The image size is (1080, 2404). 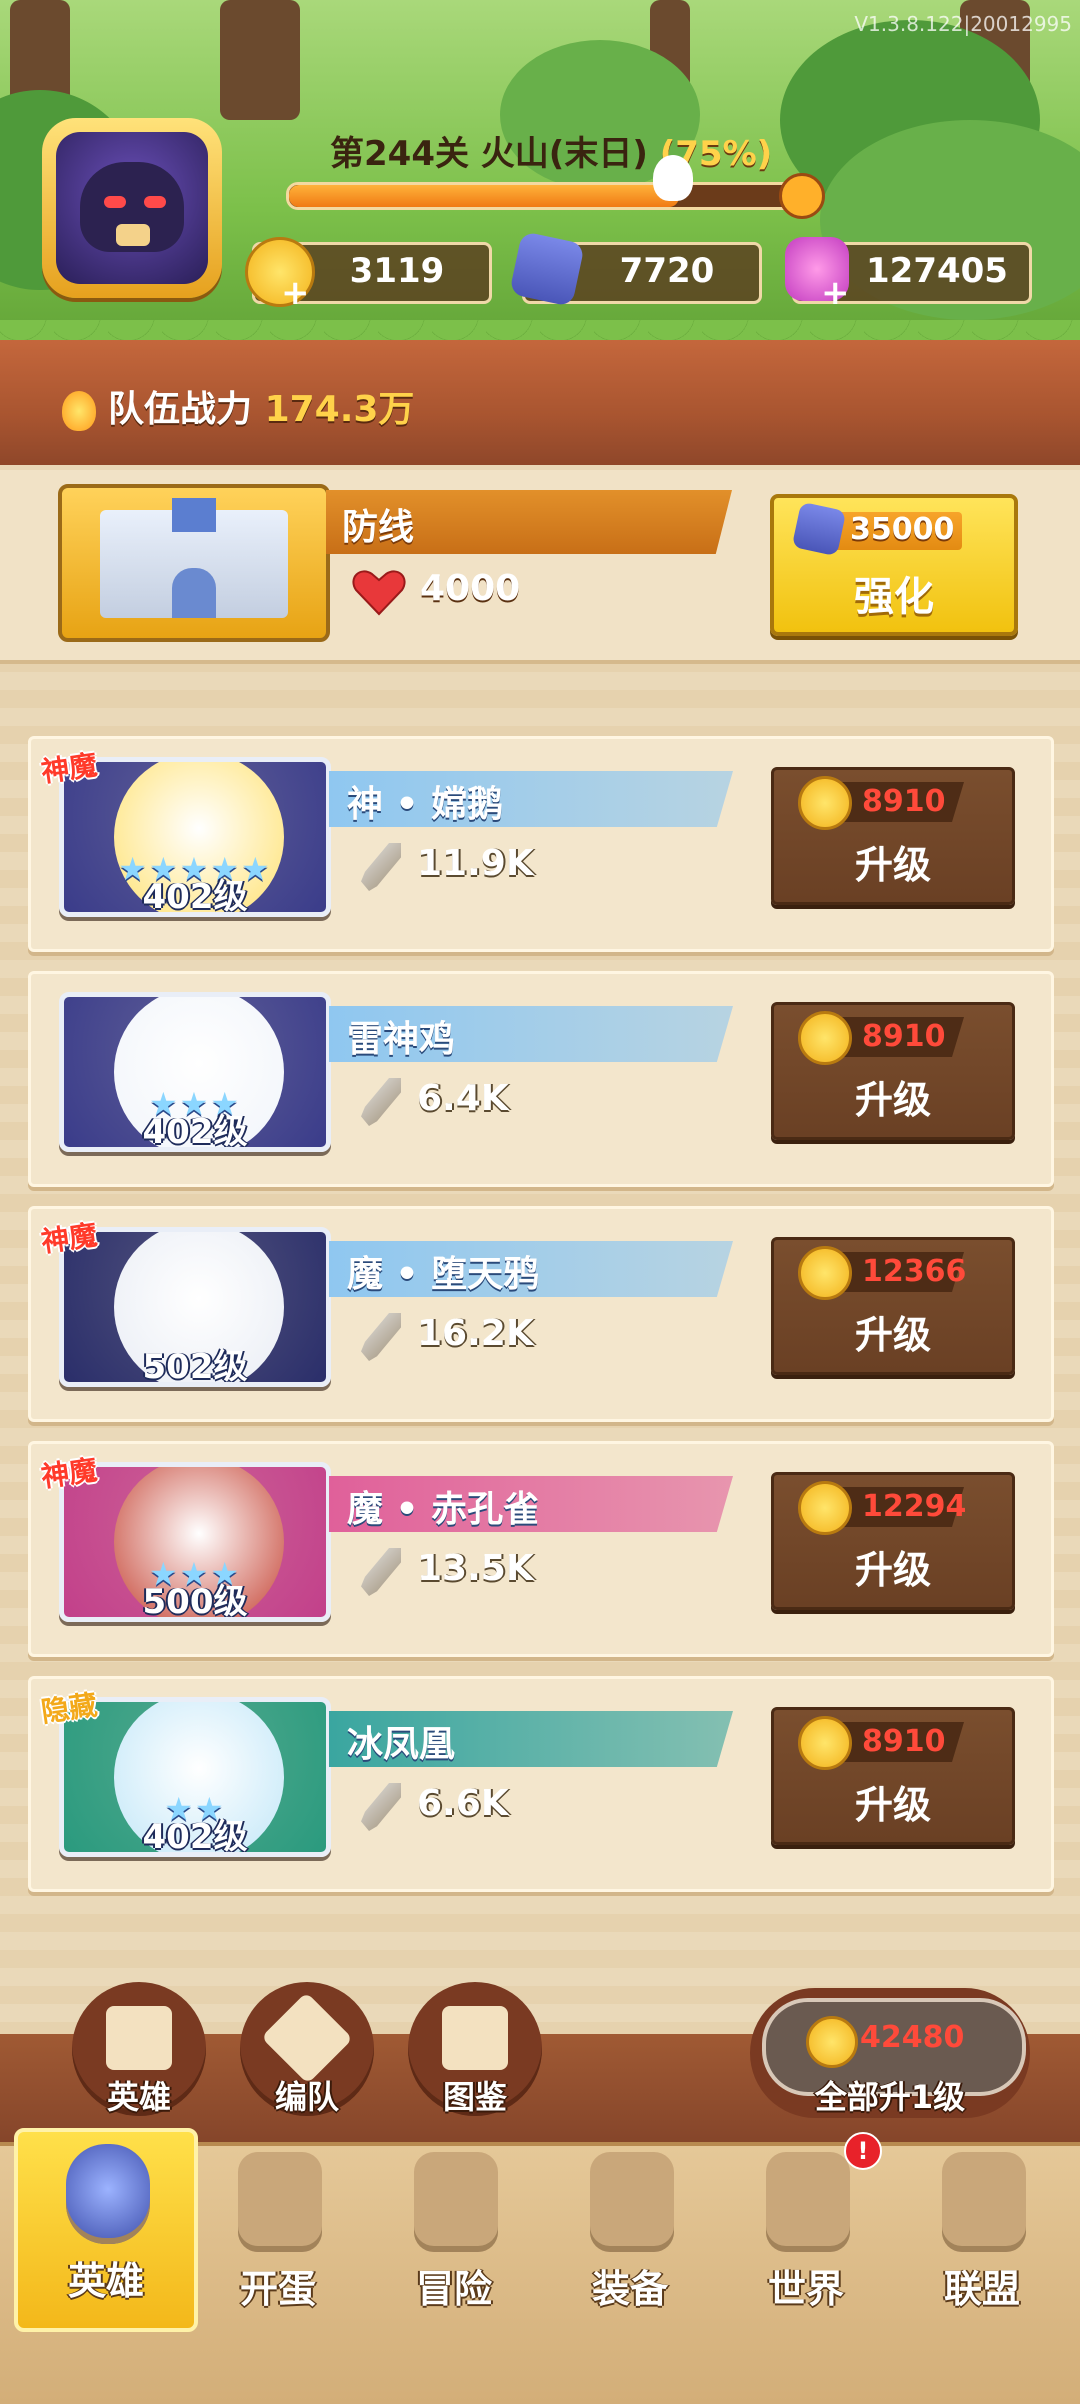 What do you see at coordinates (541, 1549) in the screenshot?
I see `hero-row: ★★★ 500级 神魔魔 • 赤孔雀 13.5K 12294 升级` at bounding box center [541, 1549].